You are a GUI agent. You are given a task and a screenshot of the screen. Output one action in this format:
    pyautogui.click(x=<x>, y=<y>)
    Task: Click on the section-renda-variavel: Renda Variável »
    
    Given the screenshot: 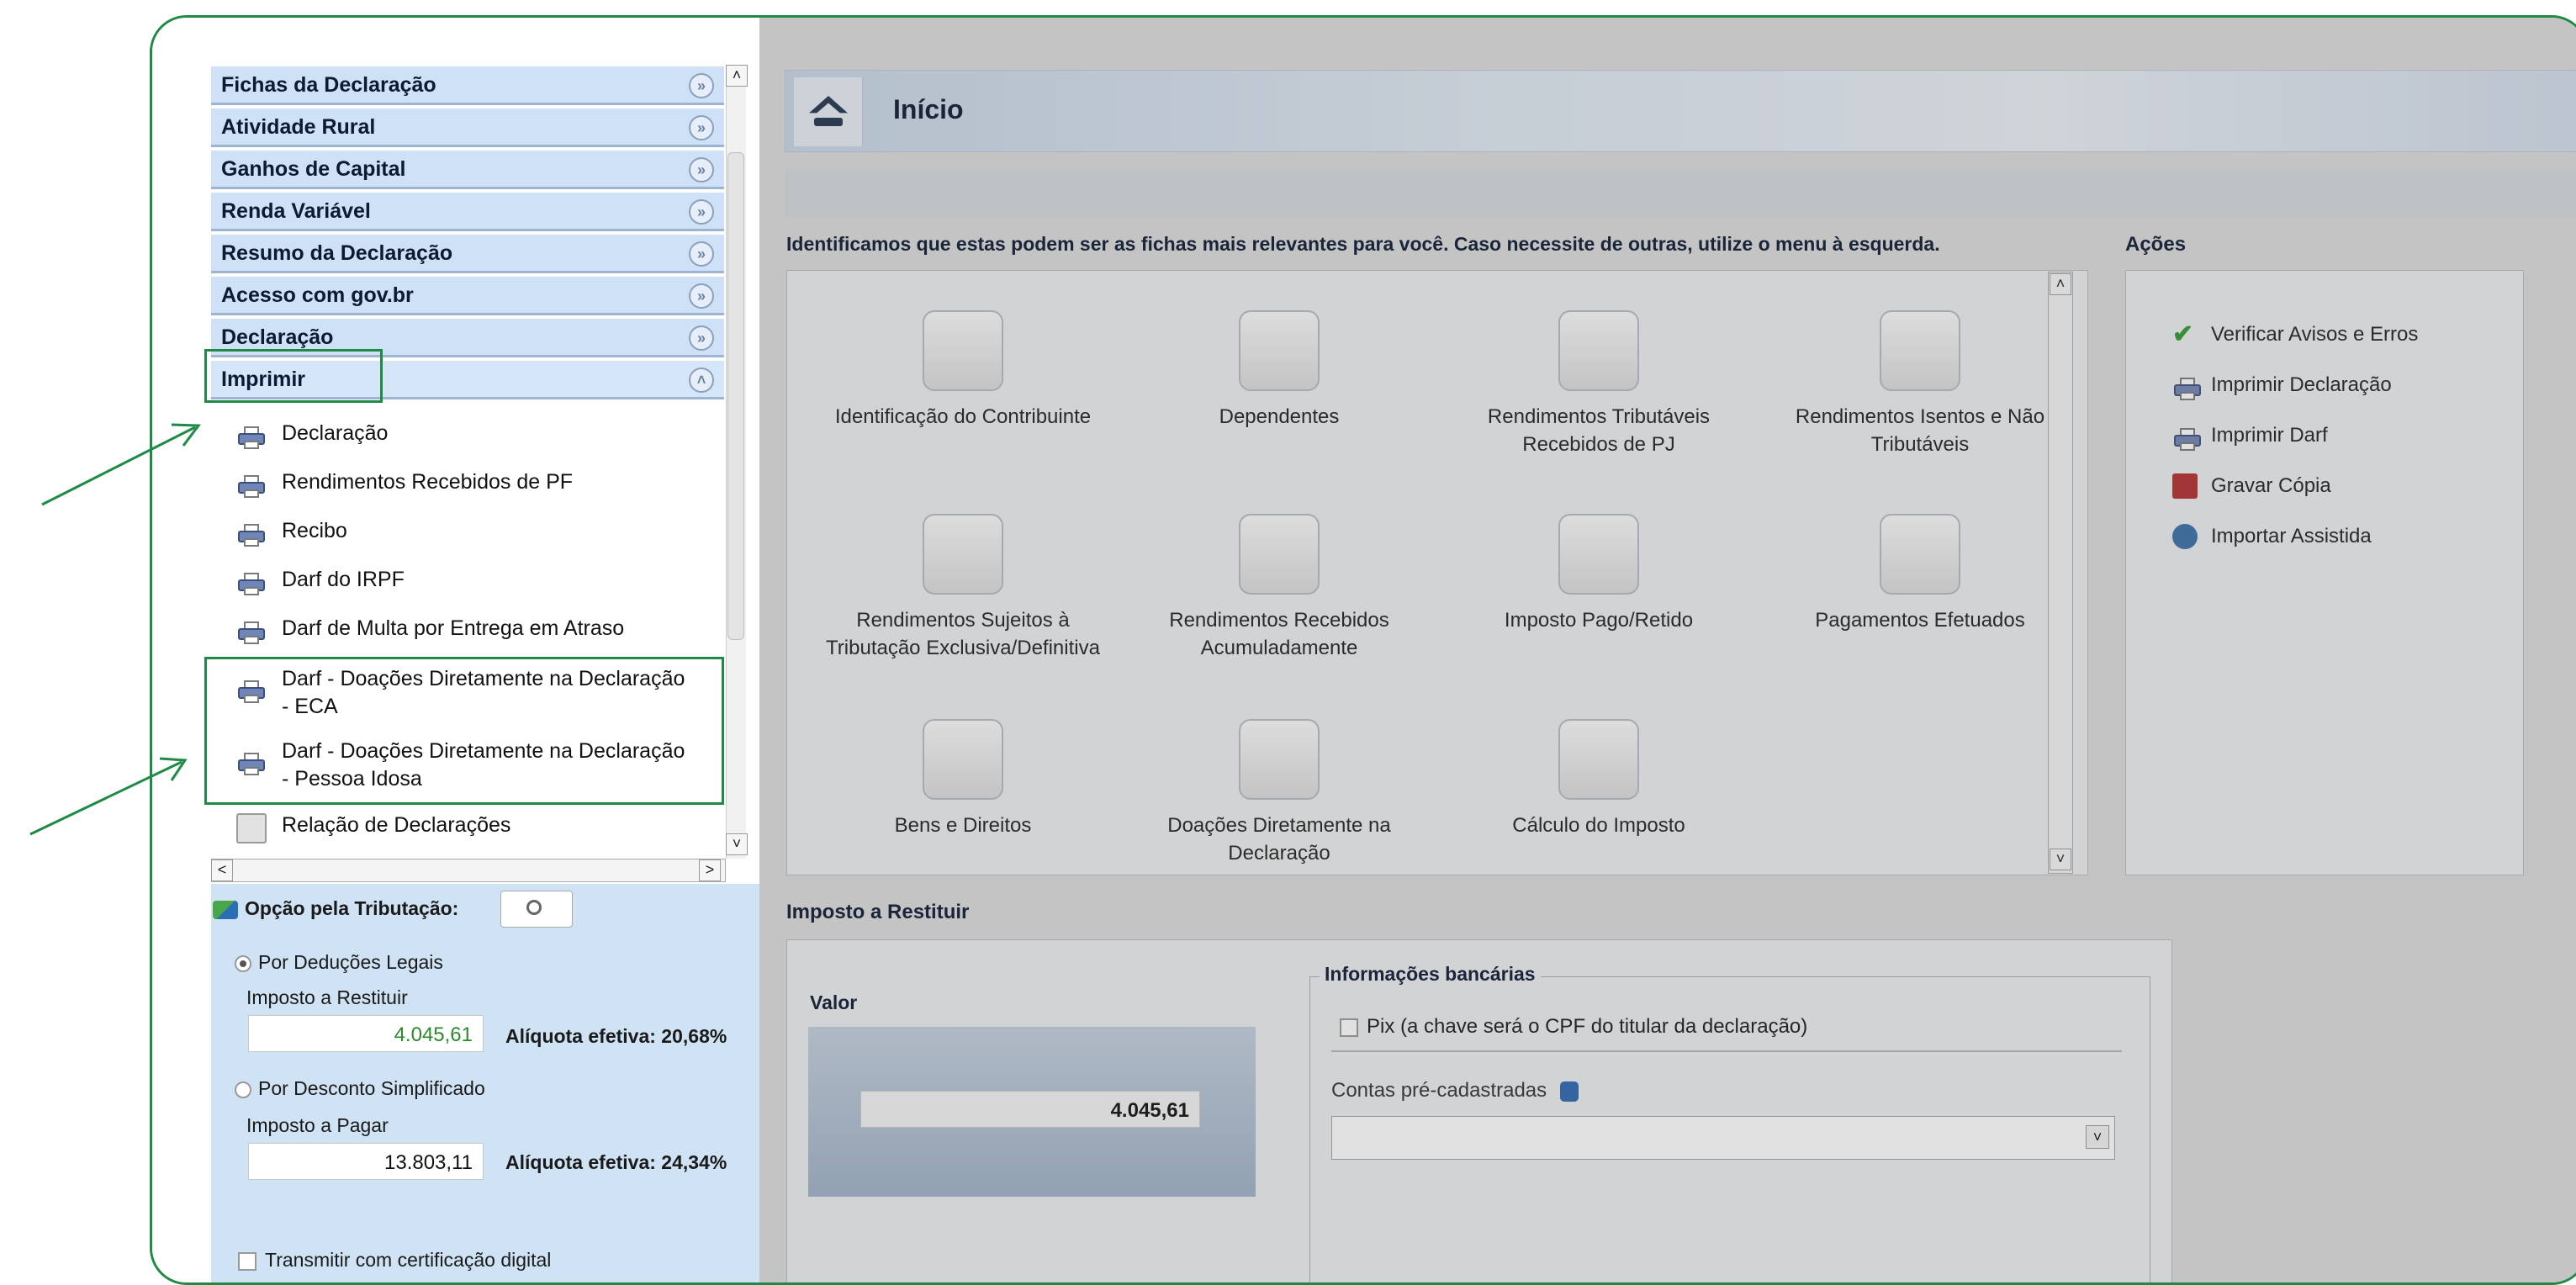 What is the action you would take?
    pyautogui.click(x=467, y=212)
    